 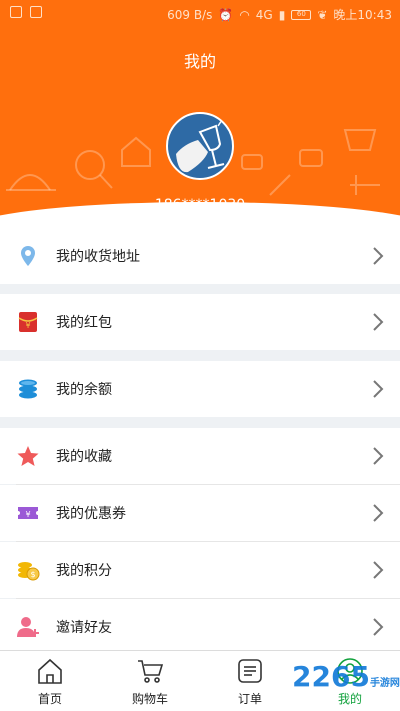 I want to click on watermark-number: 2265, so click(x=331, y=676).